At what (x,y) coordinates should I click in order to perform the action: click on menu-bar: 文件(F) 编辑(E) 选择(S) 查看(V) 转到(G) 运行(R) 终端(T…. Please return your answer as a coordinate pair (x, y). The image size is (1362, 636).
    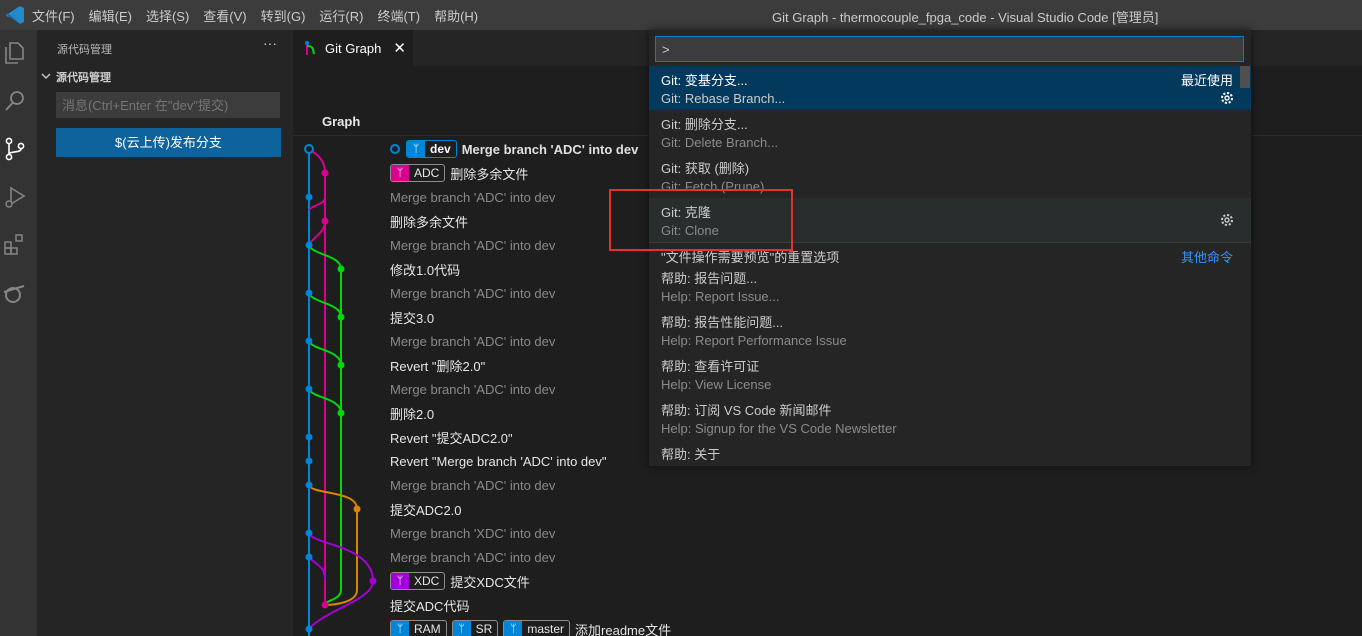
    Looking at the image, I should click on (262, 15).